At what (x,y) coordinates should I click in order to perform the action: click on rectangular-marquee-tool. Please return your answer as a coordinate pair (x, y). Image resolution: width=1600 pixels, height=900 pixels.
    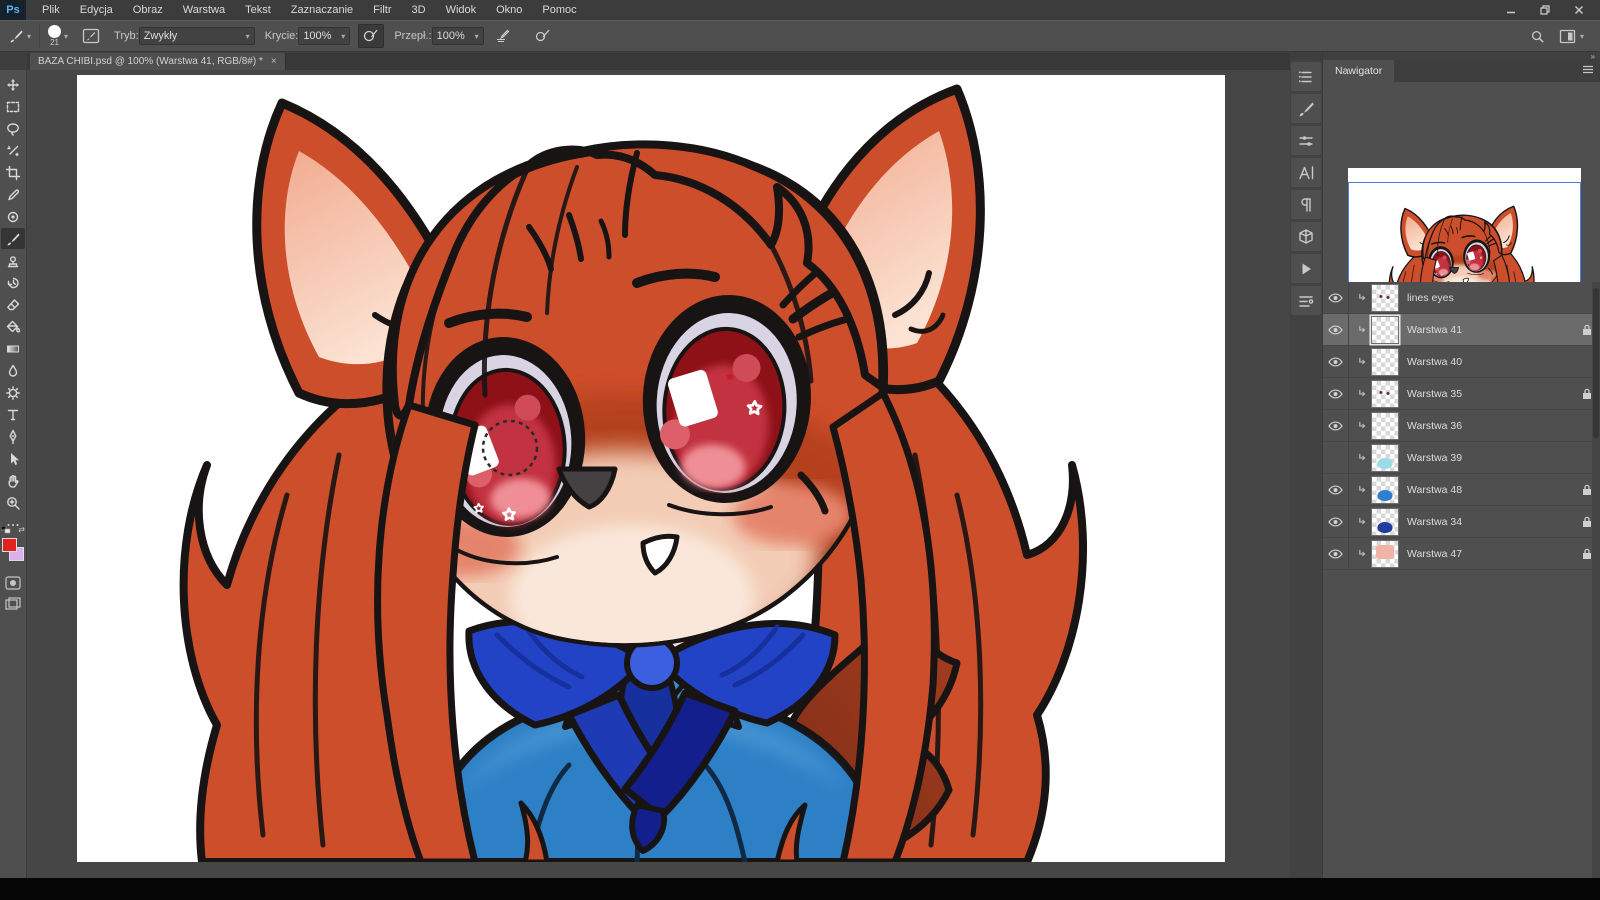
    Looking at the image, I should click on (13, 106).